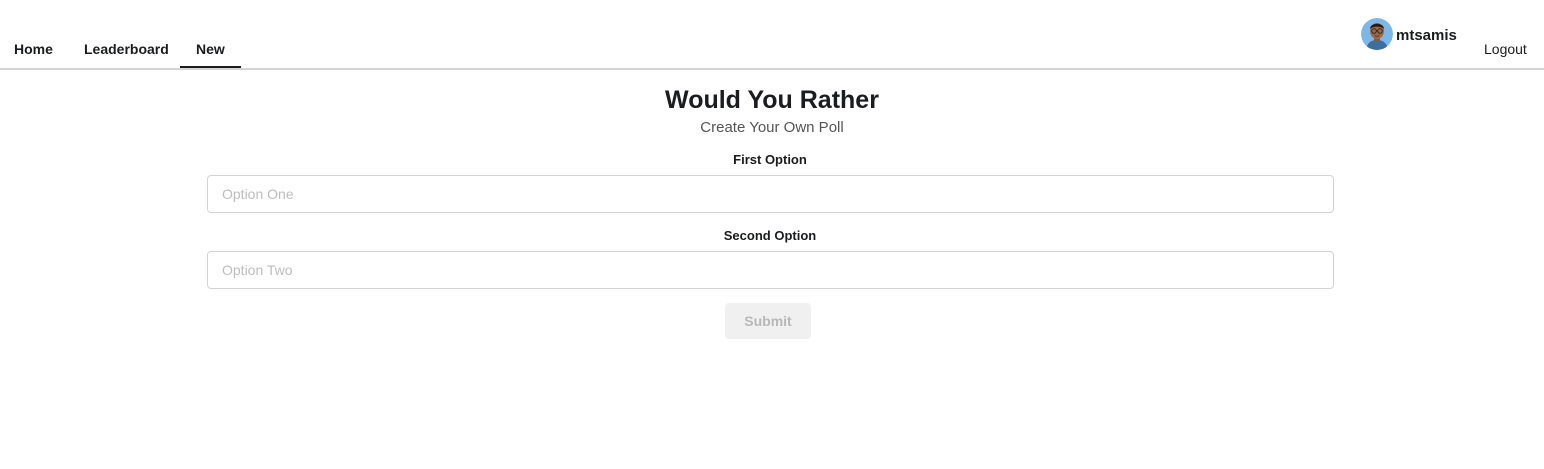  What do you see at coordinates (770, 194) in the screenshot?
I see `option-one-input` at bounding box center [770, 194].